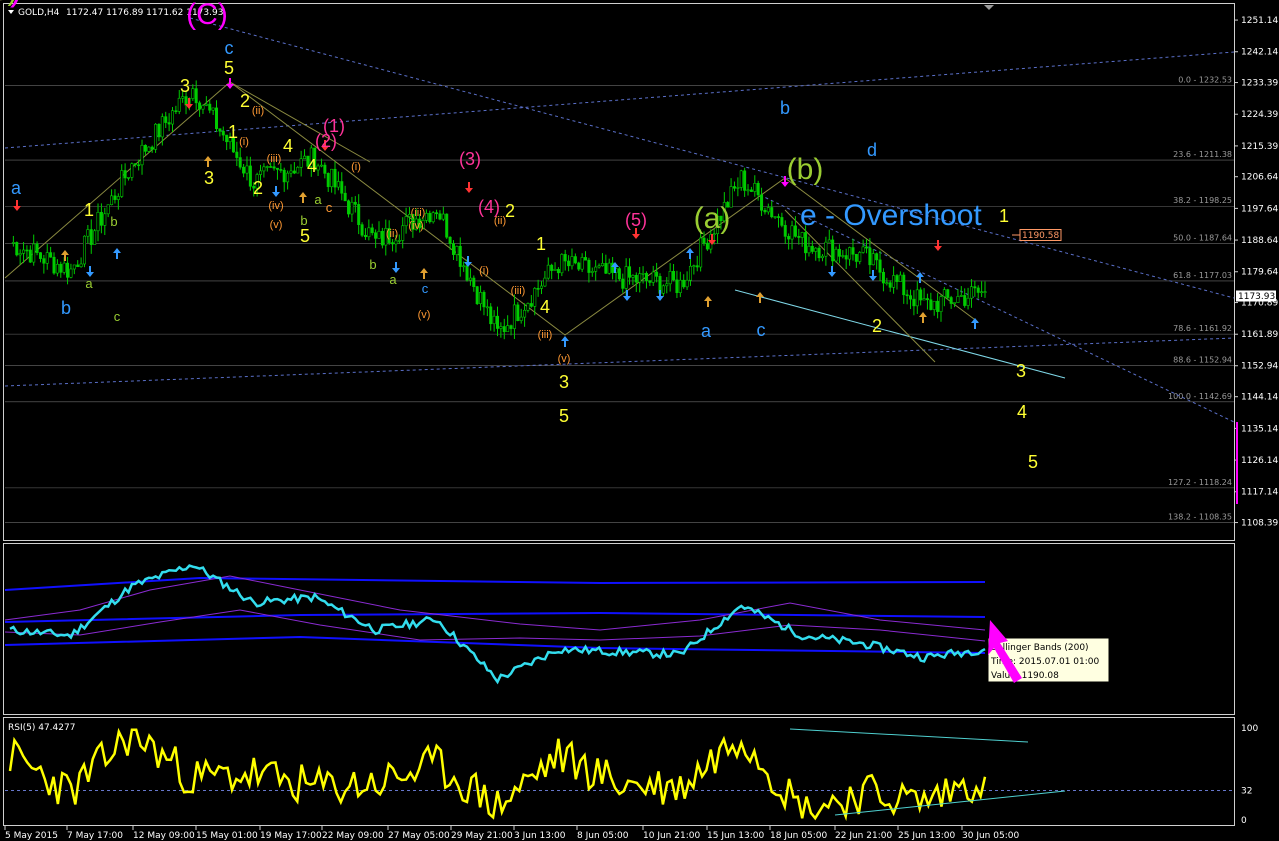 This screenshot has height=841, width=1279. Describe the element at coordinates (798, 836) in the screenshot. I see `time-tick-label: 18 Jun 05:00` at that location.